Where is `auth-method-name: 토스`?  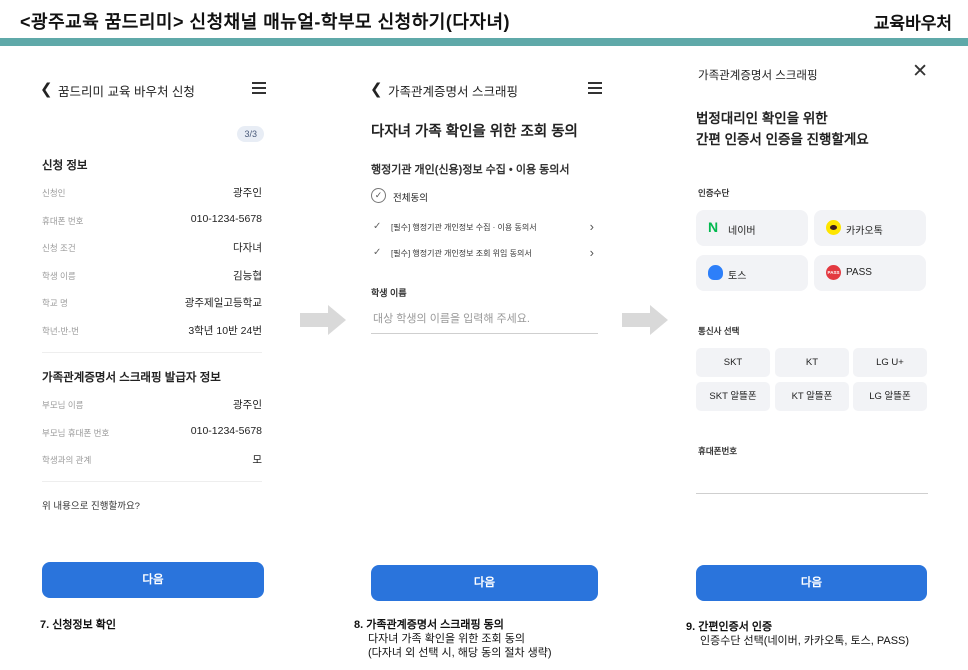
auth-method-name: 토스 is located at coordinates (737, 276).